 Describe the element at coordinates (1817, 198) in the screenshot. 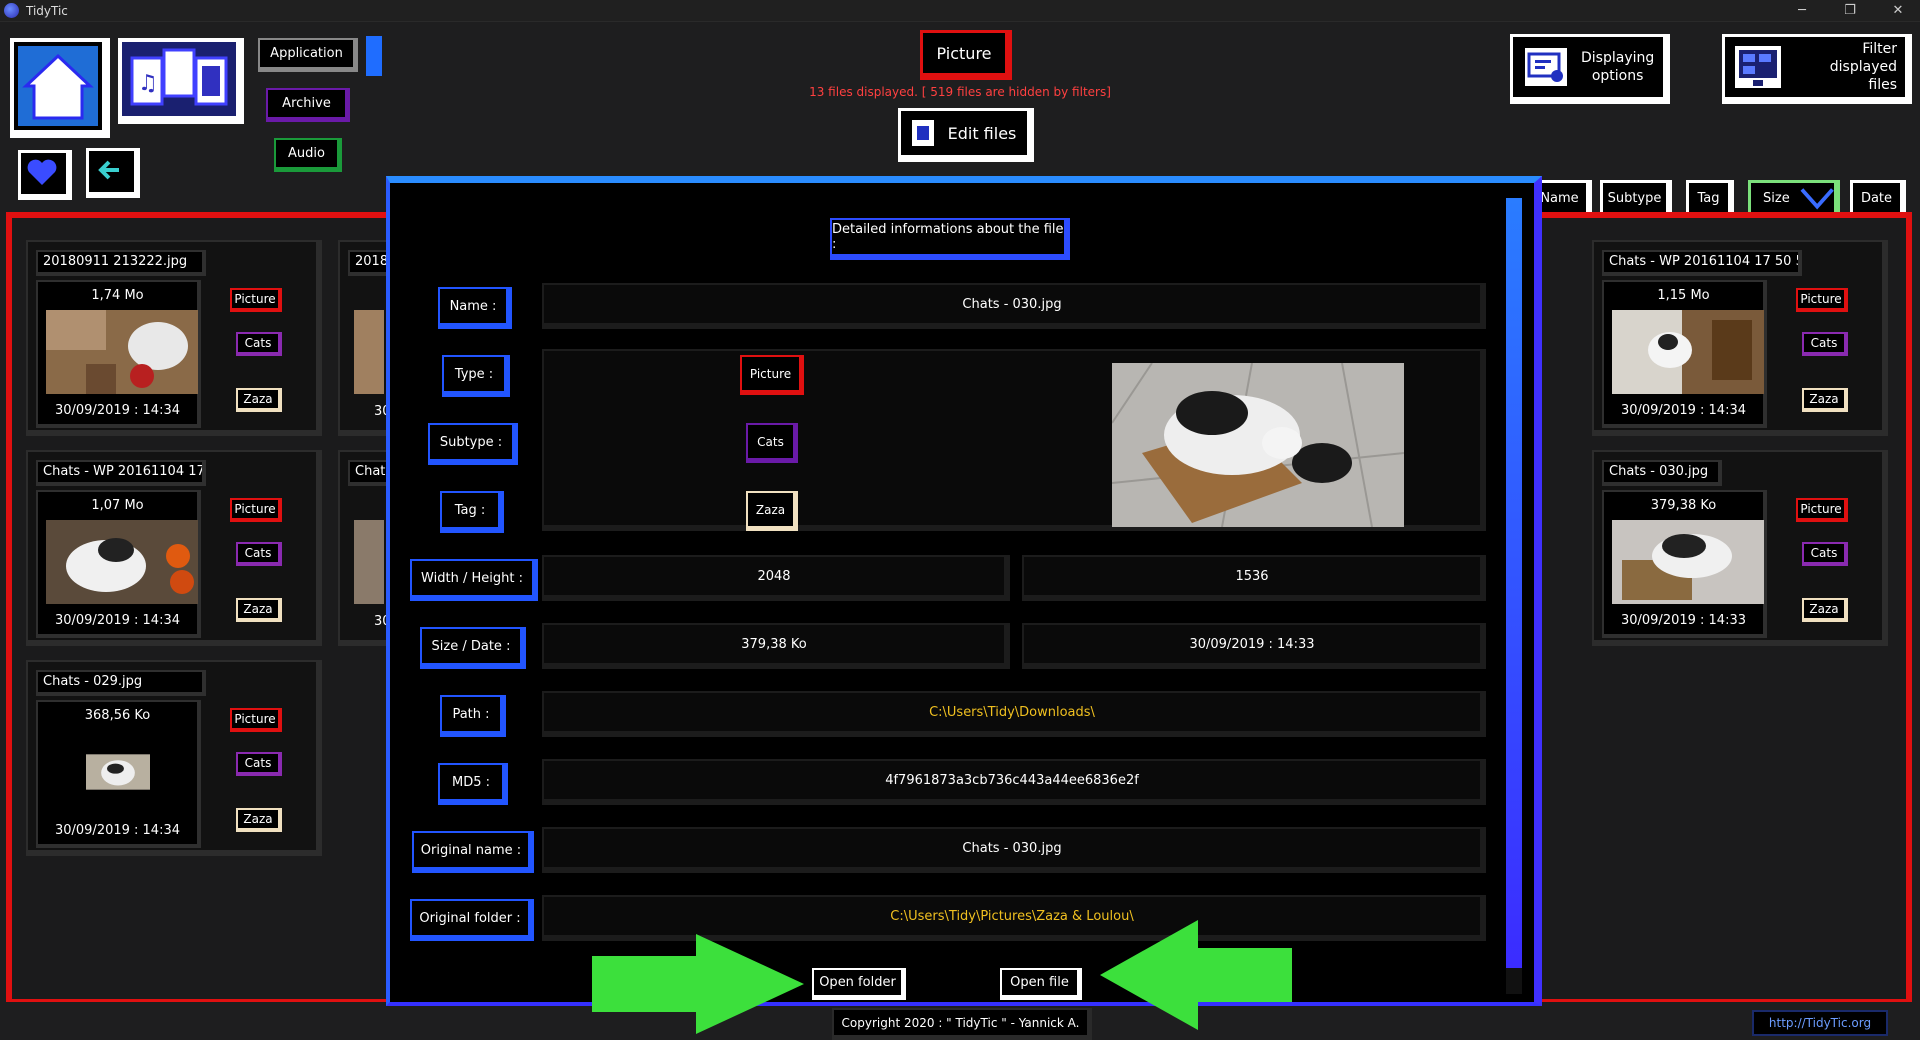

I see `sort-descending-icon` at that location.